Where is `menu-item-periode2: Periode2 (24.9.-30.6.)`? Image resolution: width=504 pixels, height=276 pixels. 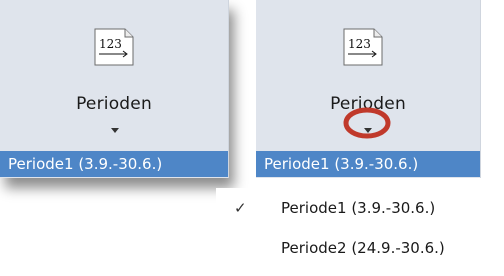
menu-item-periode2: Periode2 (24.9.-30.6.) is located at coordinates (360, 248).